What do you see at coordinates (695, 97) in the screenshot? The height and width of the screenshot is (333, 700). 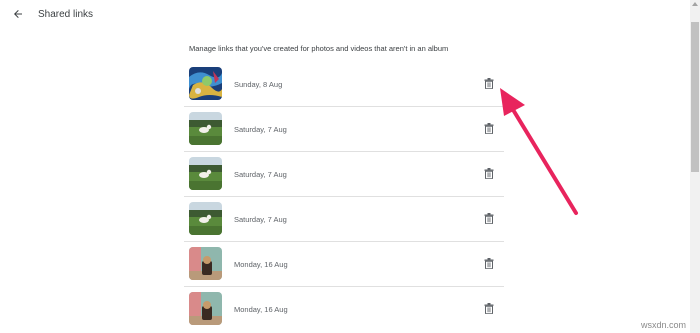 I see `scrollbar-thumb` at bounding box center [695, 97].